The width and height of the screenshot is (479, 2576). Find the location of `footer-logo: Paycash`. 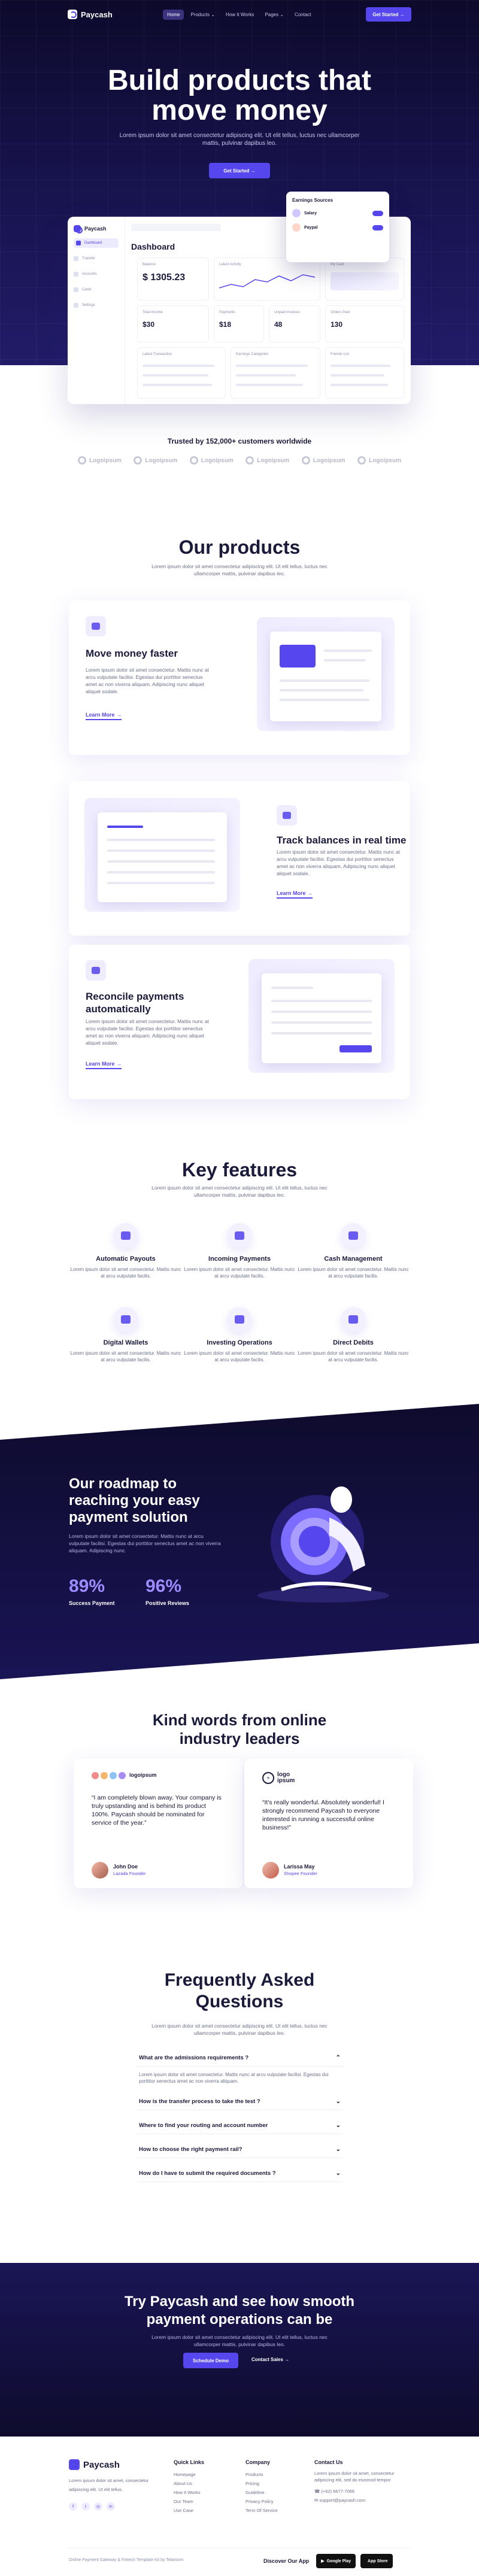

footer-logo: Paycash is located at coordinates (117, 2464).